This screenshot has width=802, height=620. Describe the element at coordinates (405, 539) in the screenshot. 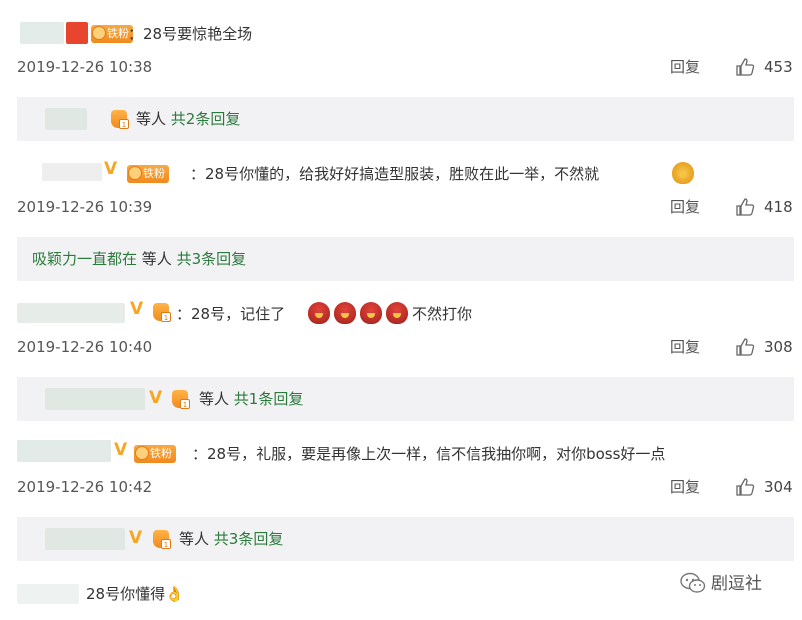

I see `reply-summary-bar: V 1 等人 共3条回复` at that location.